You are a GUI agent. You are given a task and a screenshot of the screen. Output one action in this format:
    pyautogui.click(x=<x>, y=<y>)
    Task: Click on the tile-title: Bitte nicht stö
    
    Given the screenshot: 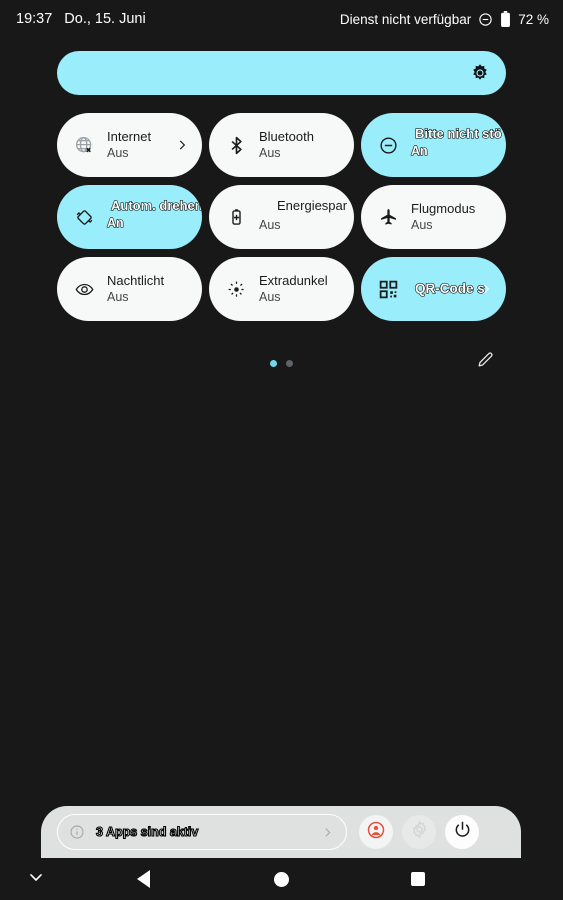 What is the action you would take?
    pyautogui.click(x=458, y=134)
    